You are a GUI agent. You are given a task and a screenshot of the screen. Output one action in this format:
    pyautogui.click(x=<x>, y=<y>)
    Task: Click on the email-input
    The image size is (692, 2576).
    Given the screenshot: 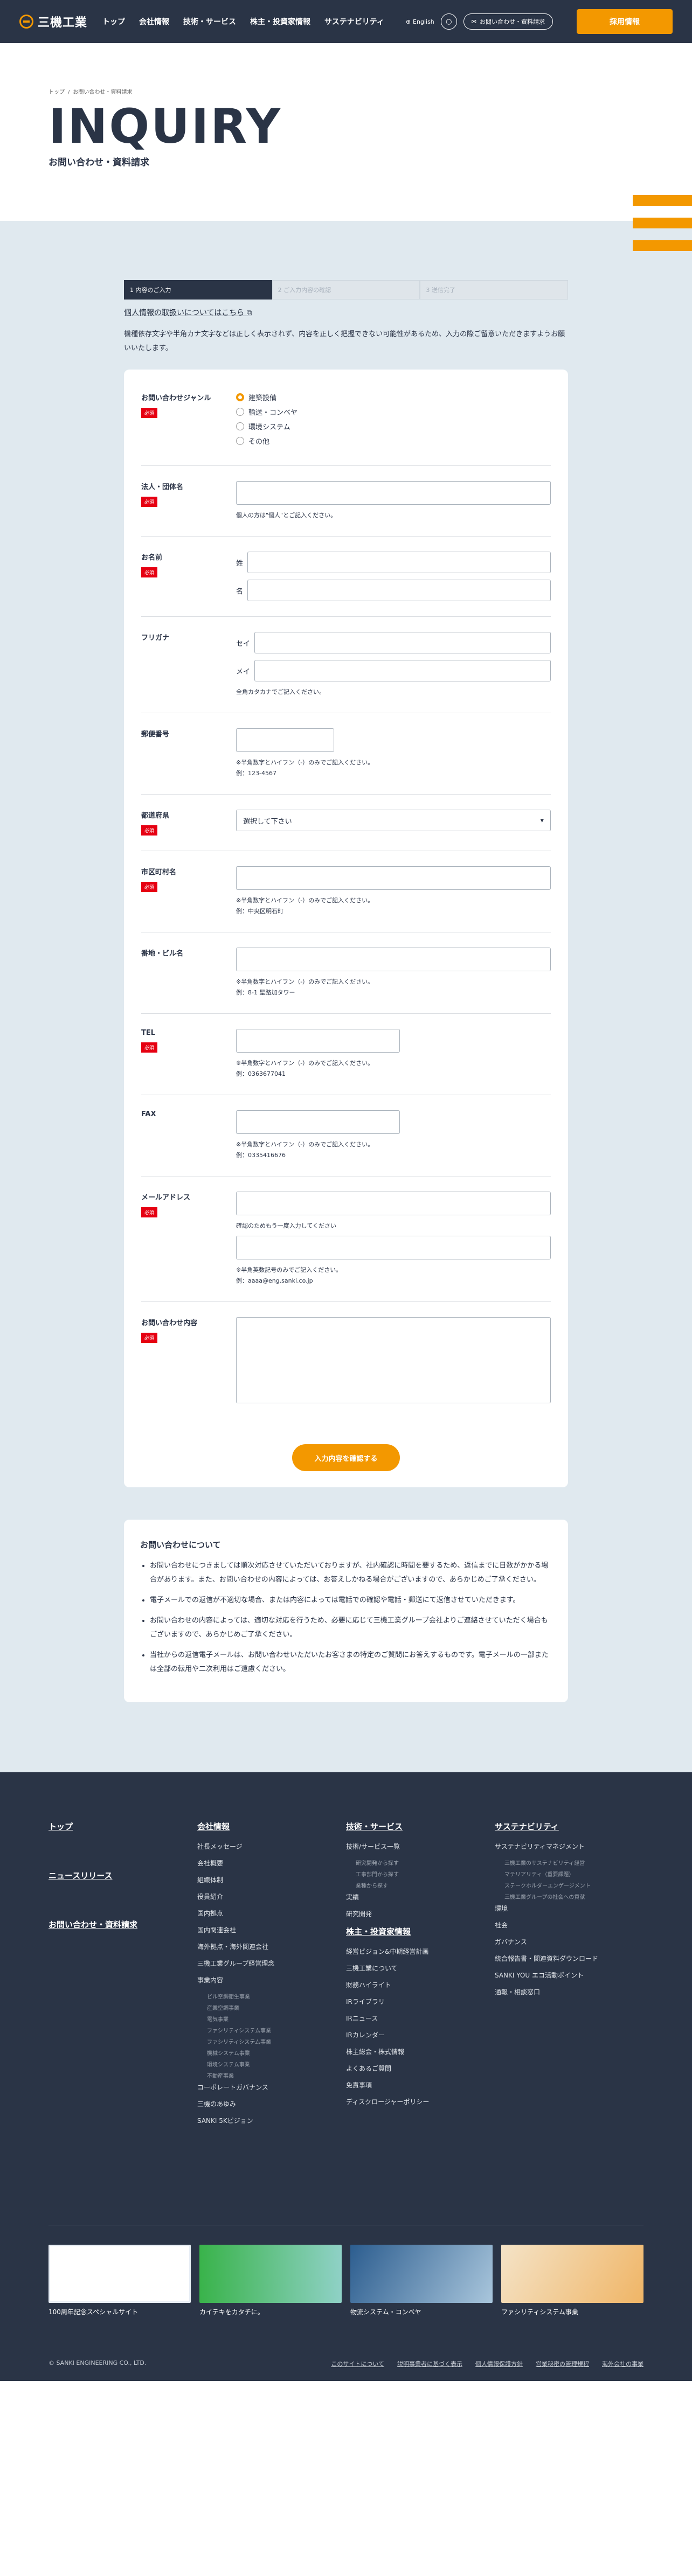 What is the action you would take?
    pyautogui.click(x=393, y=1203)
    